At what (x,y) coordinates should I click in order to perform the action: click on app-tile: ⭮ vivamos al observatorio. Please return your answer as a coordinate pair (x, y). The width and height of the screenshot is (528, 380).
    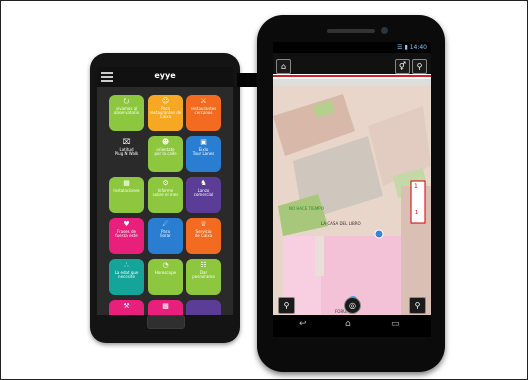
    Looking at the image, I should click on (126, 113).